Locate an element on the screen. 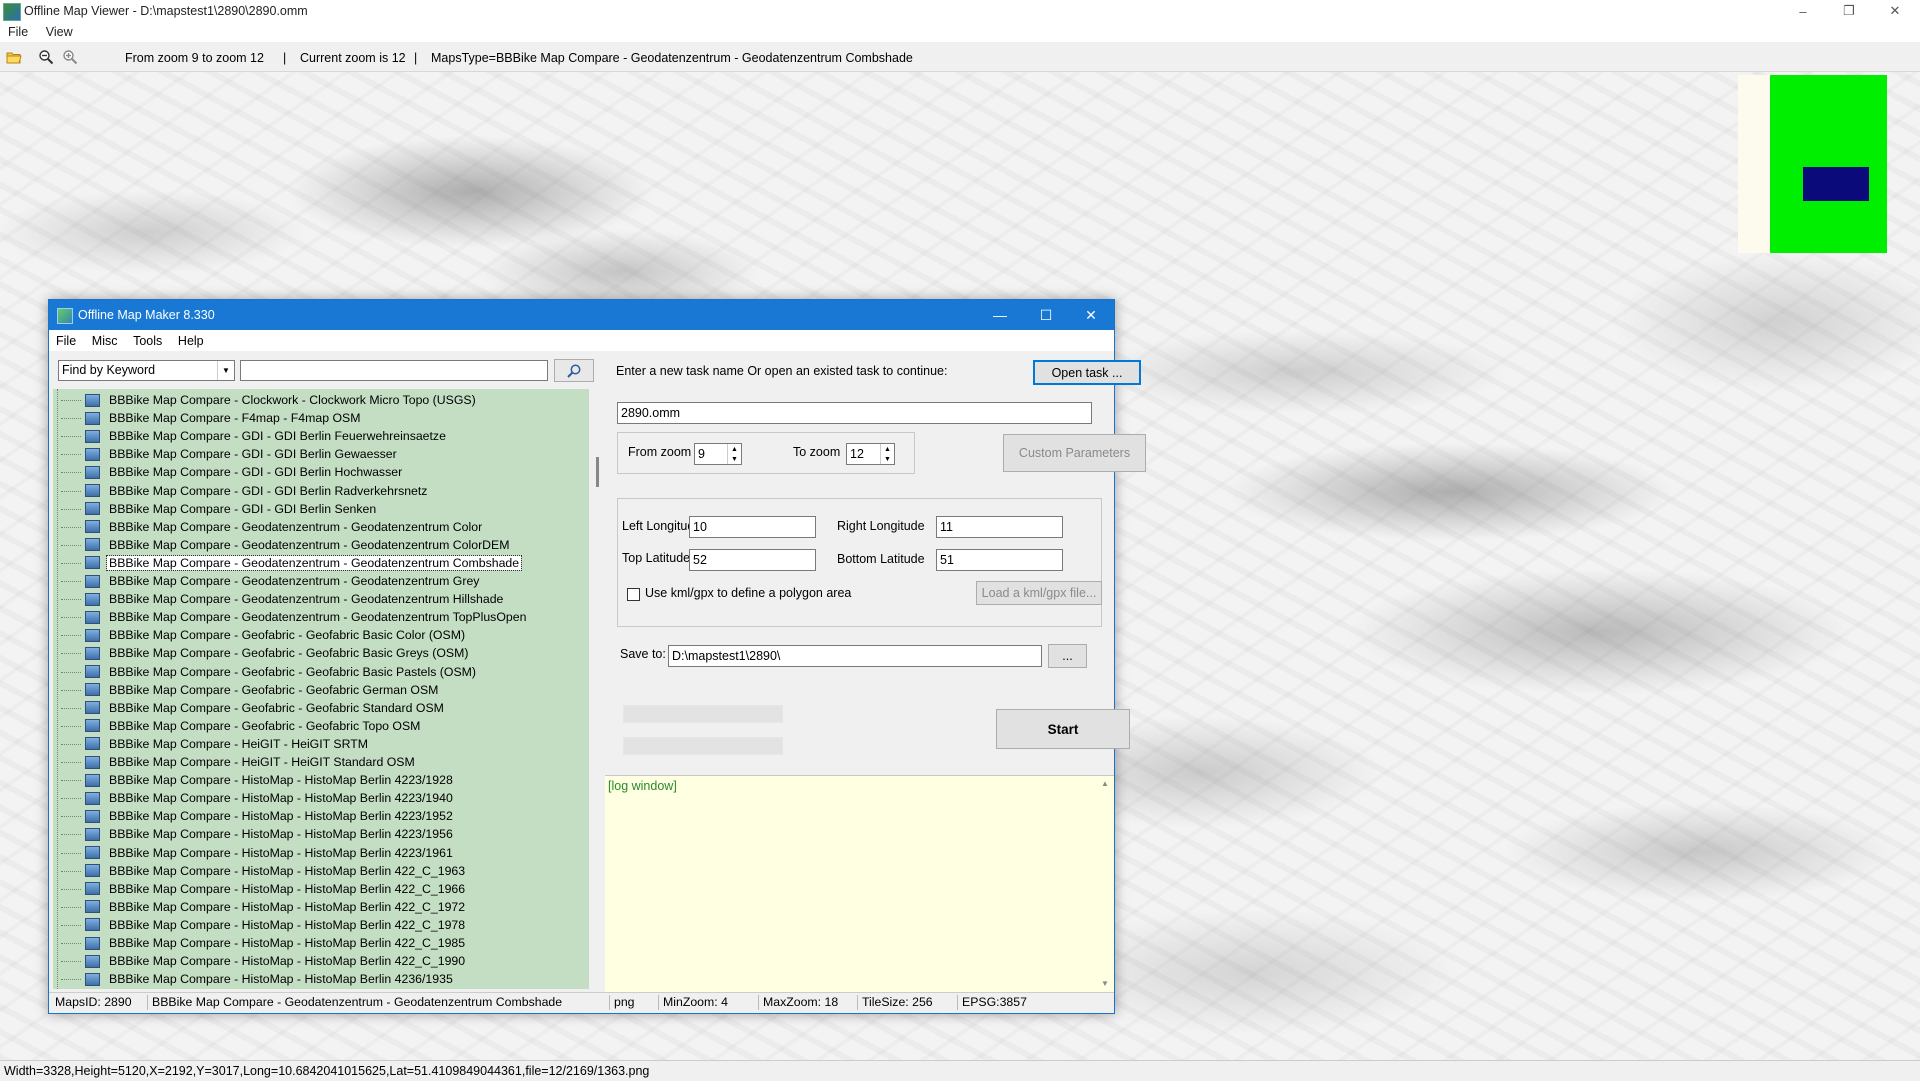  zoom-out-icon is located at coordinates (46, 57).